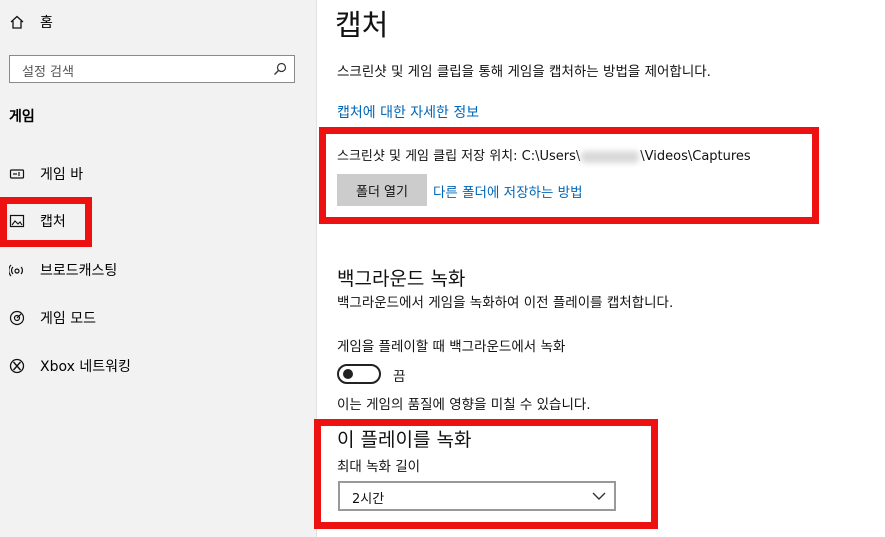 This screenshot has width=885, height=537. I want to click on section-title-game: 게임, so click(22, 117).